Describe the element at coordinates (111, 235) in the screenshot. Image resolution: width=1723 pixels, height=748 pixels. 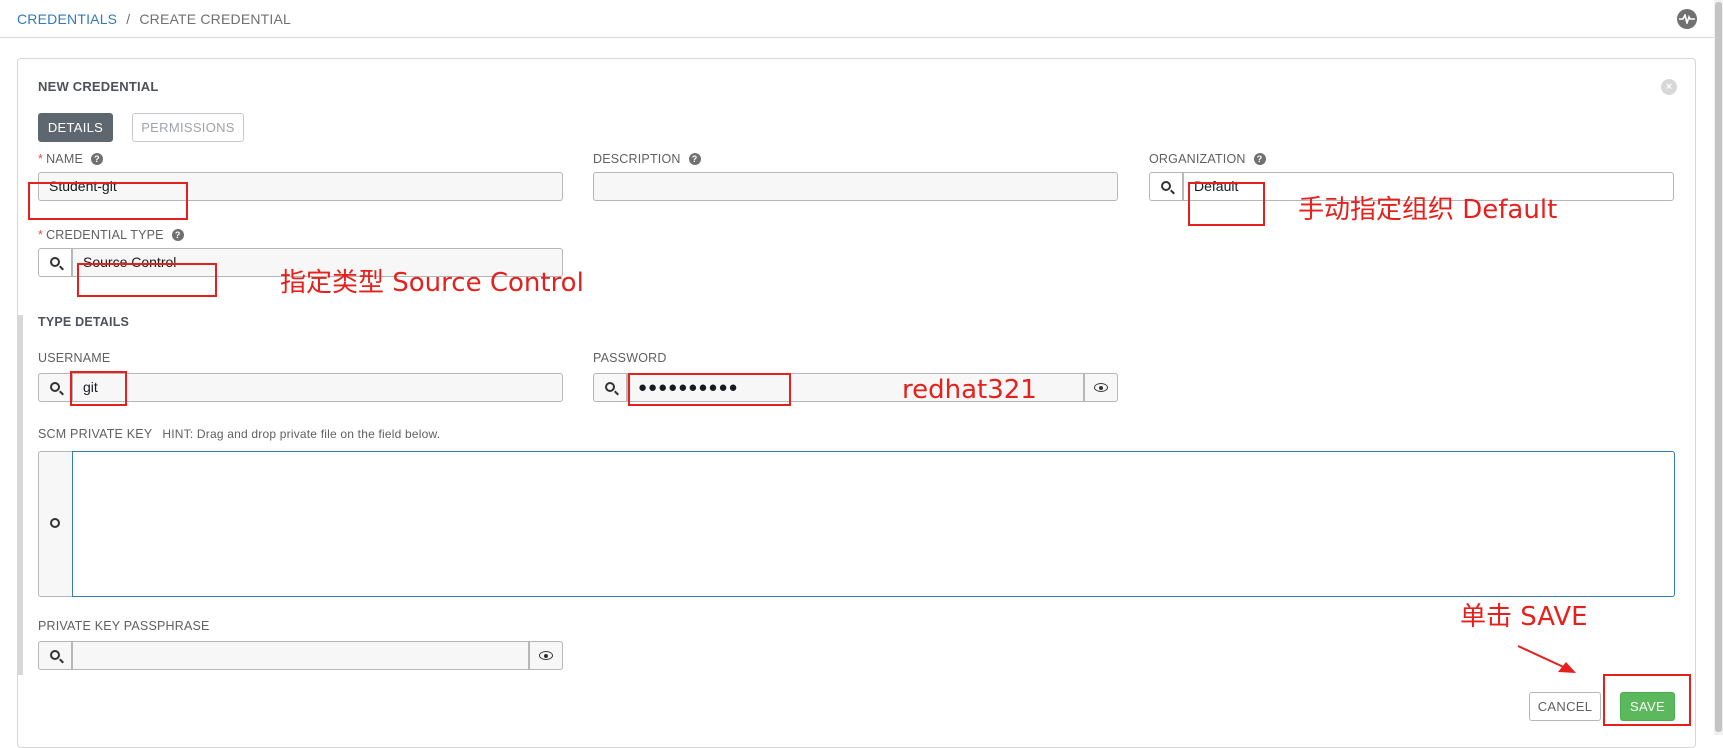
I see `credential-type-label: * CREDENTIAL TYPE?` at that location.